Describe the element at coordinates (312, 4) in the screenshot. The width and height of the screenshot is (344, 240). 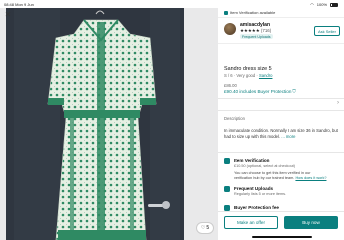
I see `wifi-icon: ◠` at that location.